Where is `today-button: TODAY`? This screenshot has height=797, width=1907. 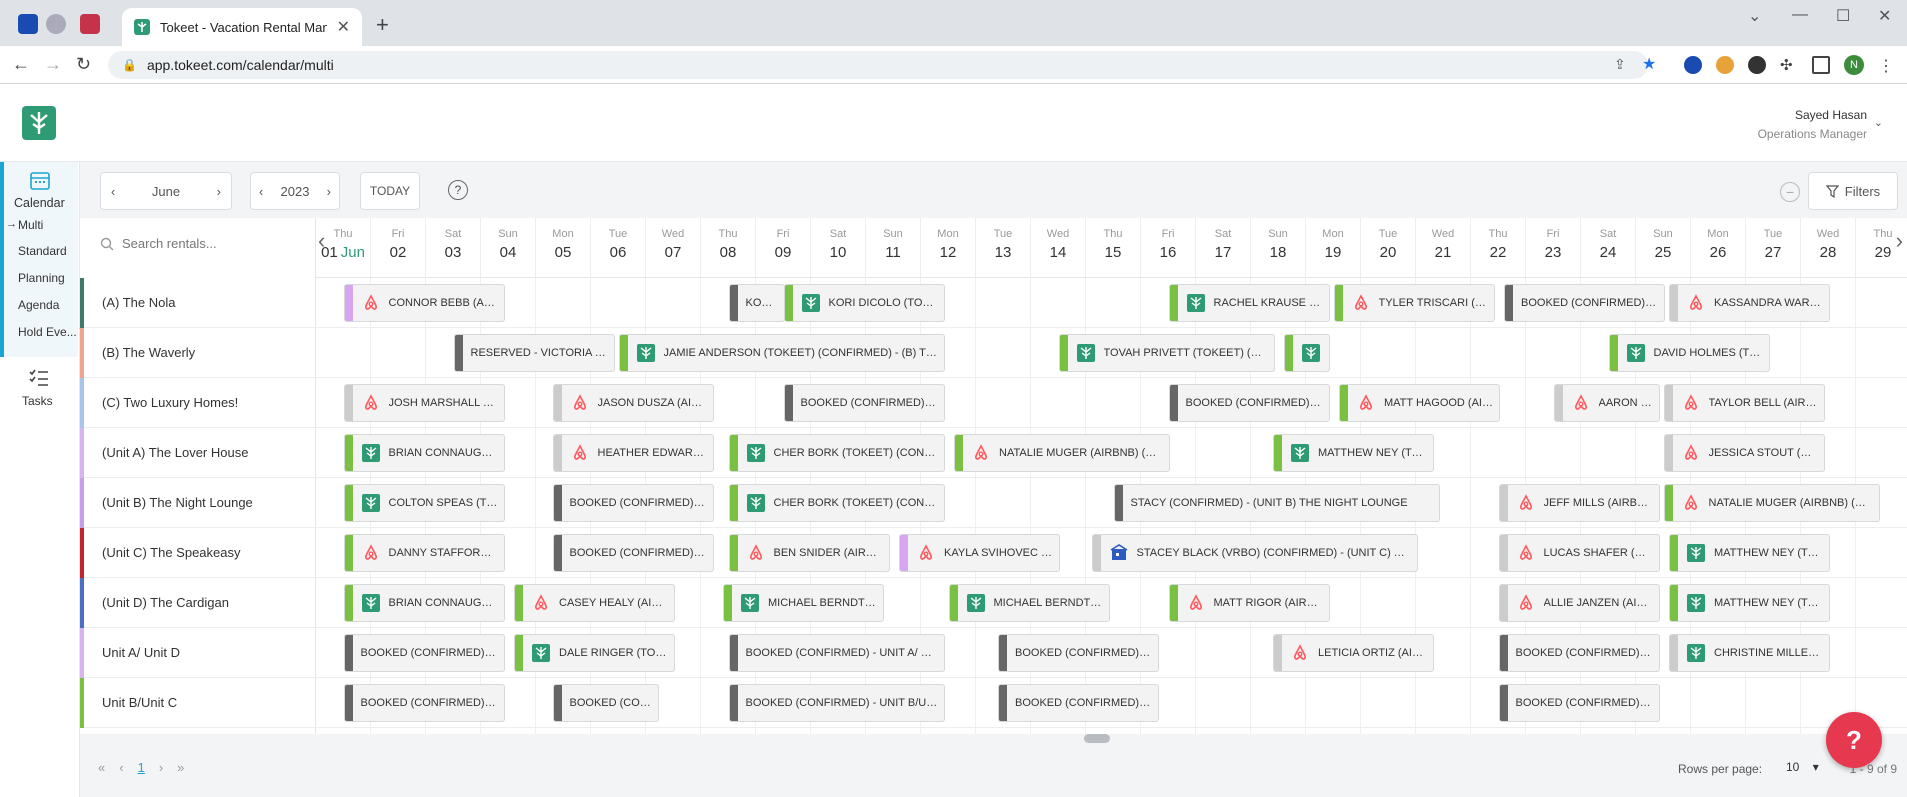
today-button: TODAY is located at coordinates (390, 191).